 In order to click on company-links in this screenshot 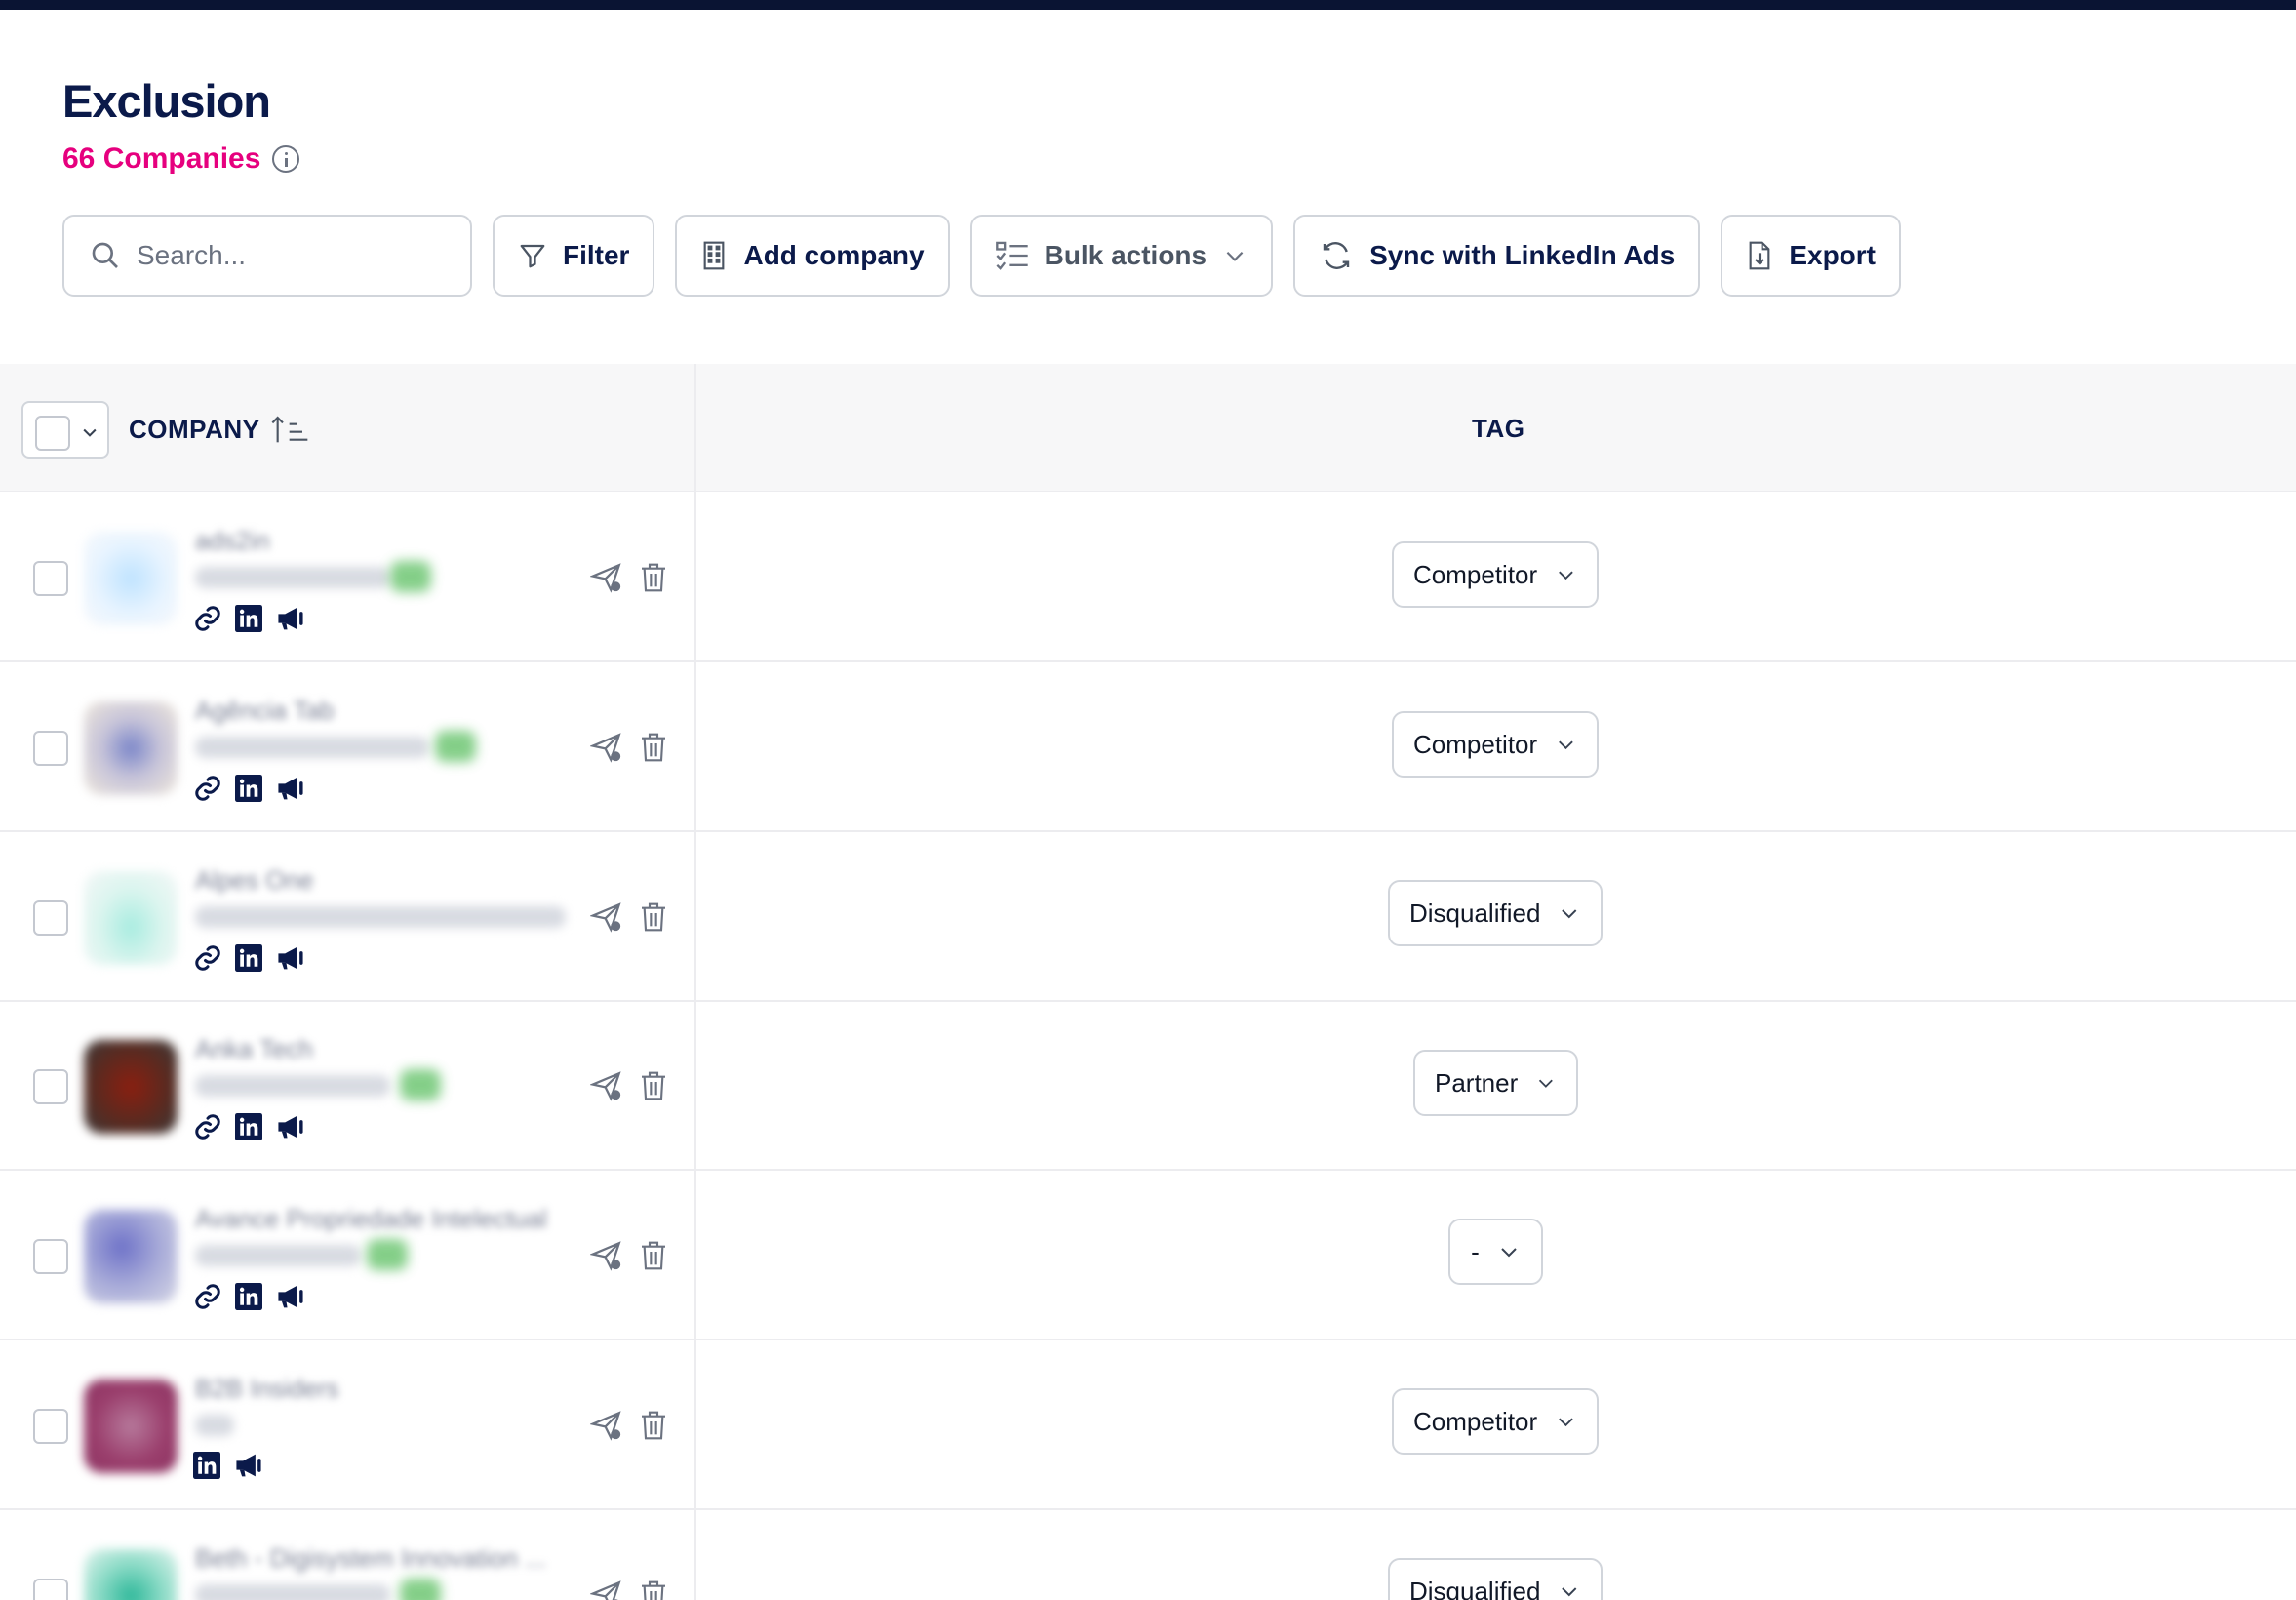, I will do `click(249, 618)`.